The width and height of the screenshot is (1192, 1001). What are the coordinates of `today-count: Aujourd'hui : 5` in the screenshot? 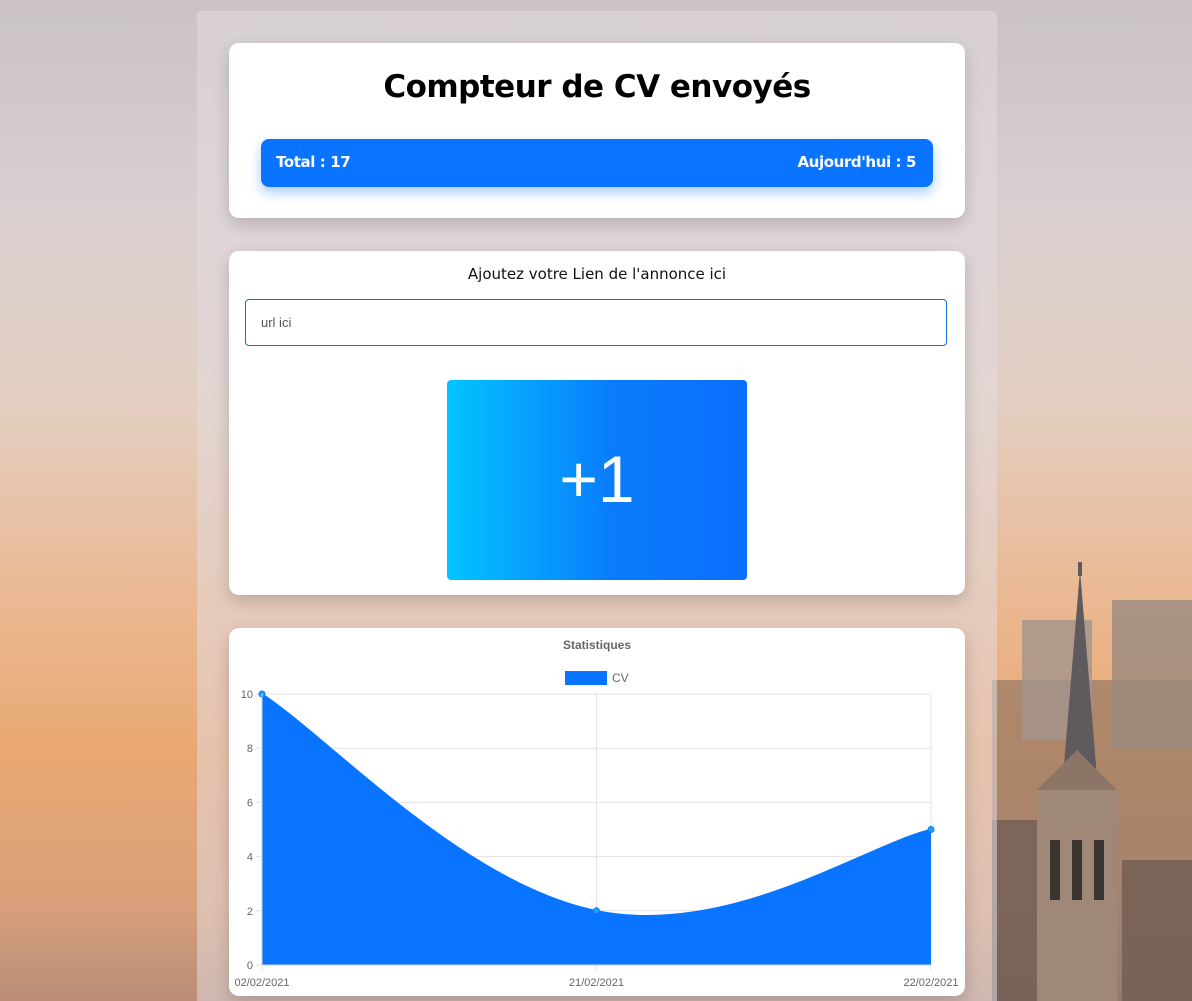 It's located at (856, 162).